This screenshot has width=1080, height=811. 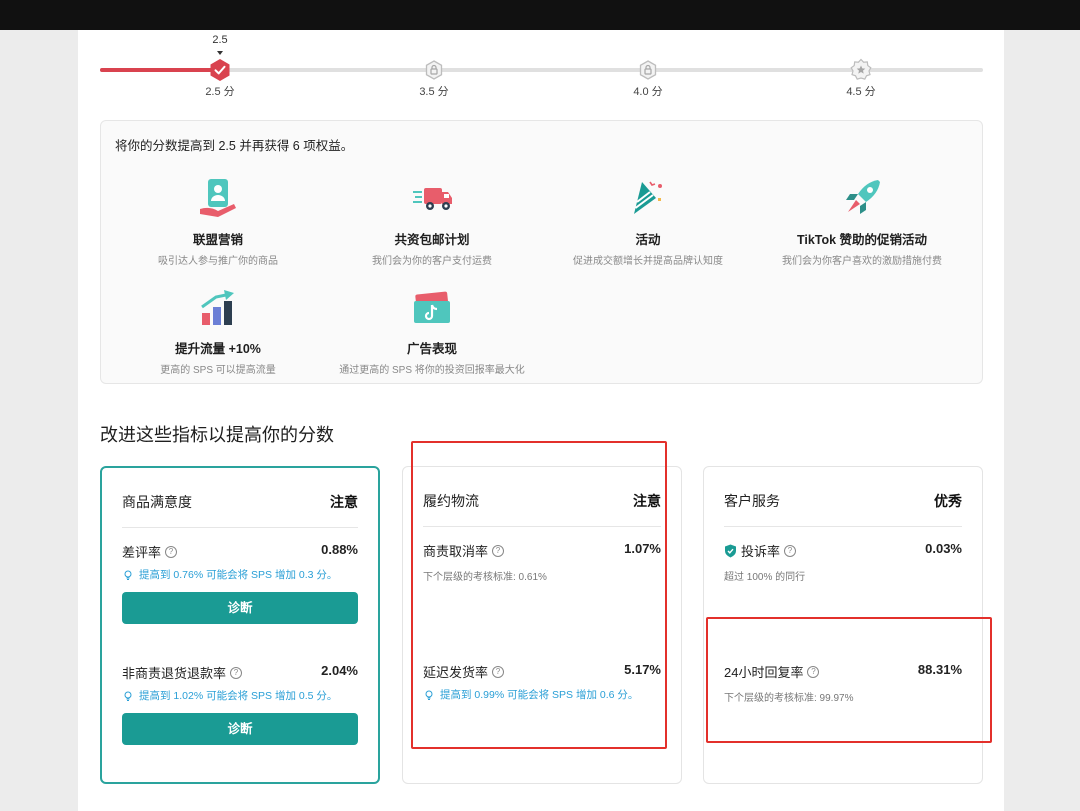 I want to click on score-progress-fill, so click(x=160, y=70).